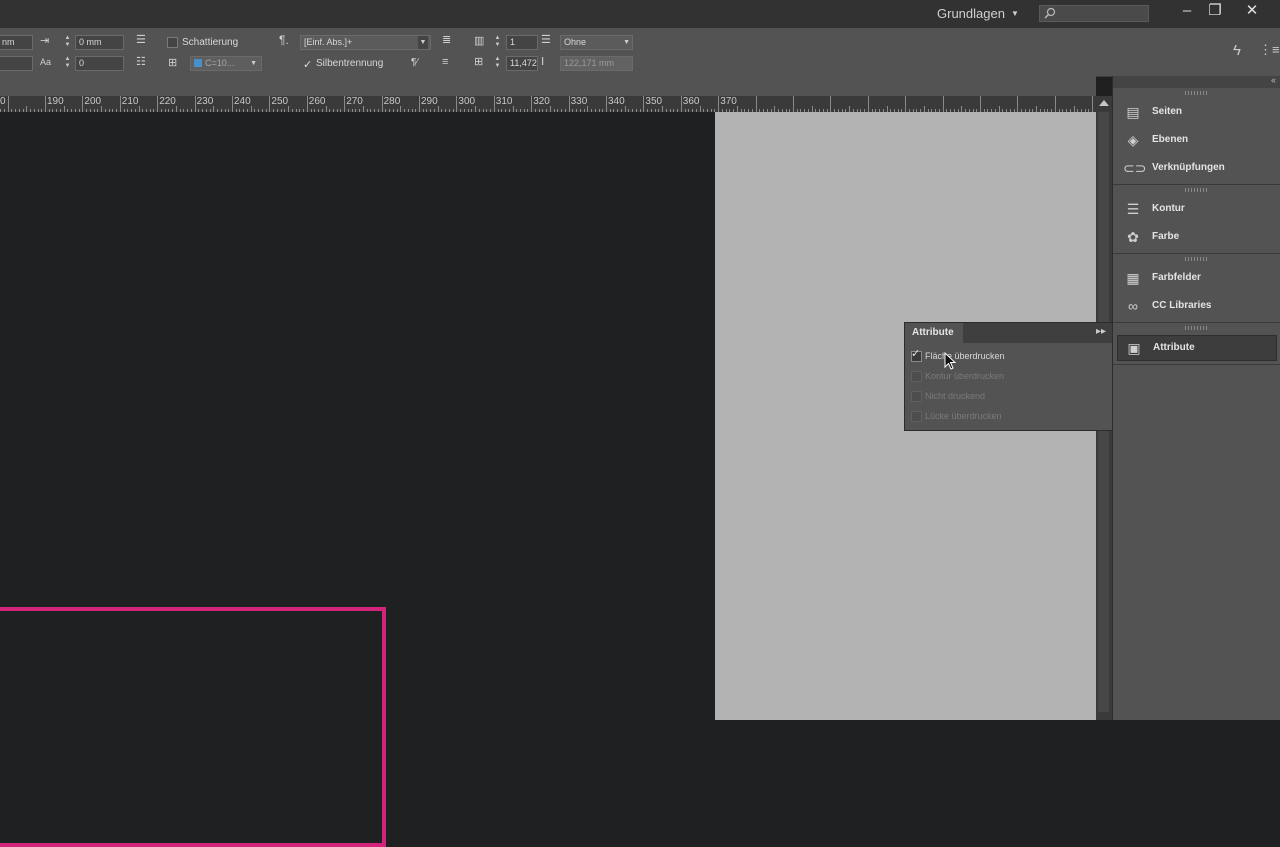  What do you see at coordinates (522, 42) in the screenshot?
I see `columns-field: 1` at bounding box center [522, 42].